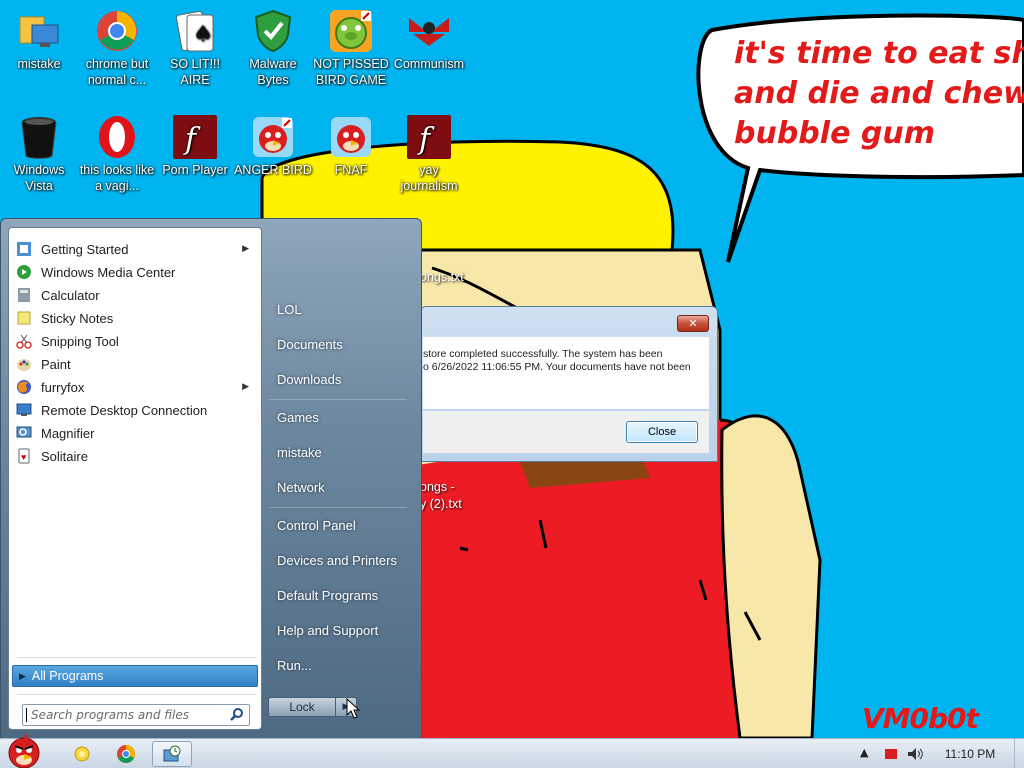 The width and height of the screenshot is (1024, 768). I want to click on opera-icon, so click(117, 137).